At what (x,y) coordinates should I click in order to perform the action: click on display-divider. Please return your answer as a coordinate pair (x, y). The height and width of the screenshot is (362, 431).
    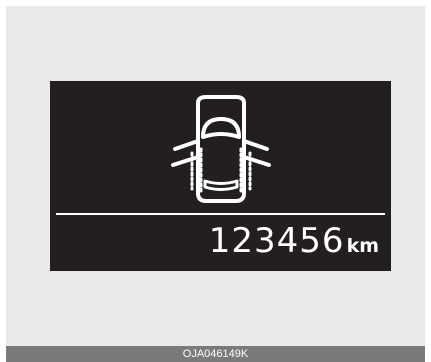
    Looking at the image, I should click on (220, 214).